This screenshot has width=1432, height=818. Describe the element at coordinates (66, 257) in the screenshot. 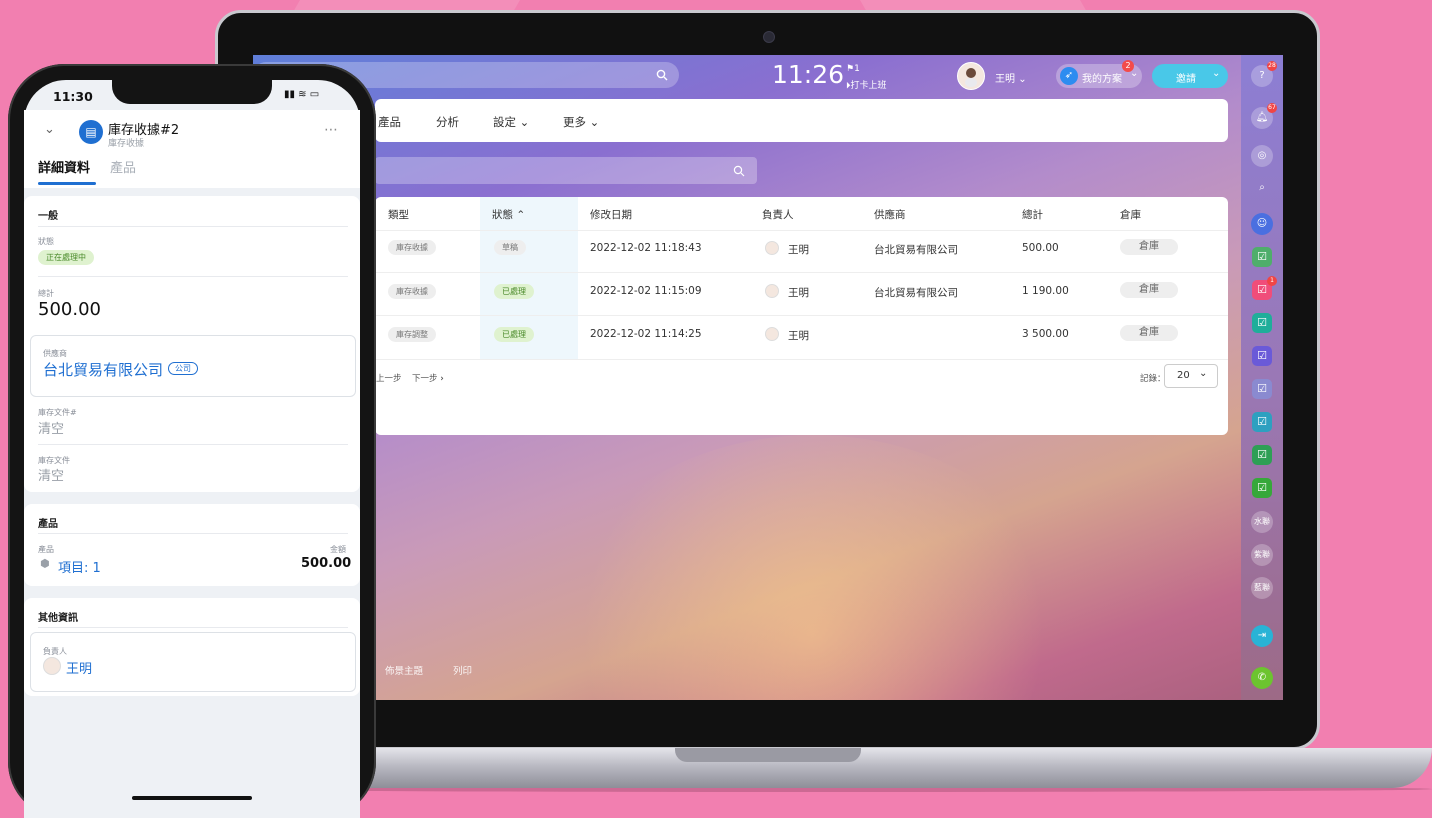

I see `status-badge: 正在處理中` at that location.